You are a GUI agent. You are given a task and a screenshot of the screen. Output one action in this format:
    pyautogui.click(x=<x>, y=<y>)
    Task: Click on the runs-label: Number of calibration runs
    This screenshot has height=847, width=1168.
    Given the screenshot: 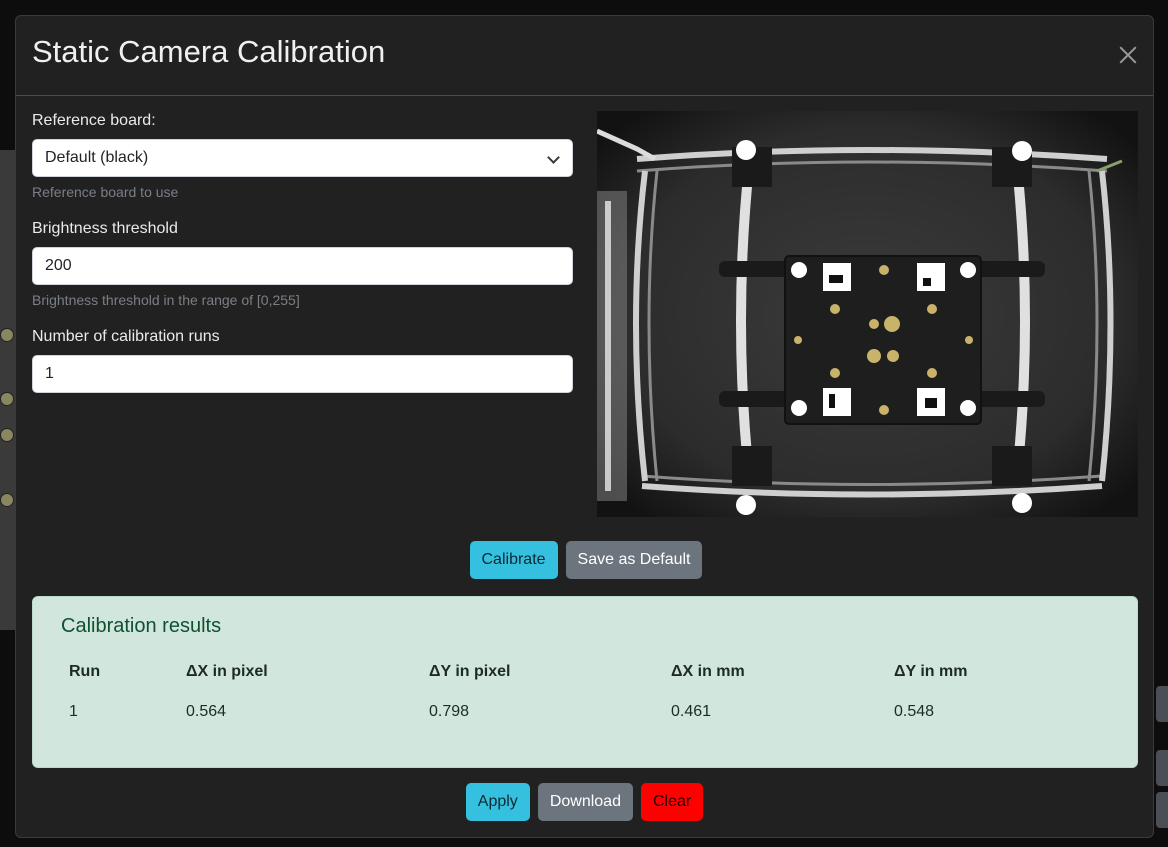 What is the action you would take?
    pyautogui.click(x=126, y=336)
    